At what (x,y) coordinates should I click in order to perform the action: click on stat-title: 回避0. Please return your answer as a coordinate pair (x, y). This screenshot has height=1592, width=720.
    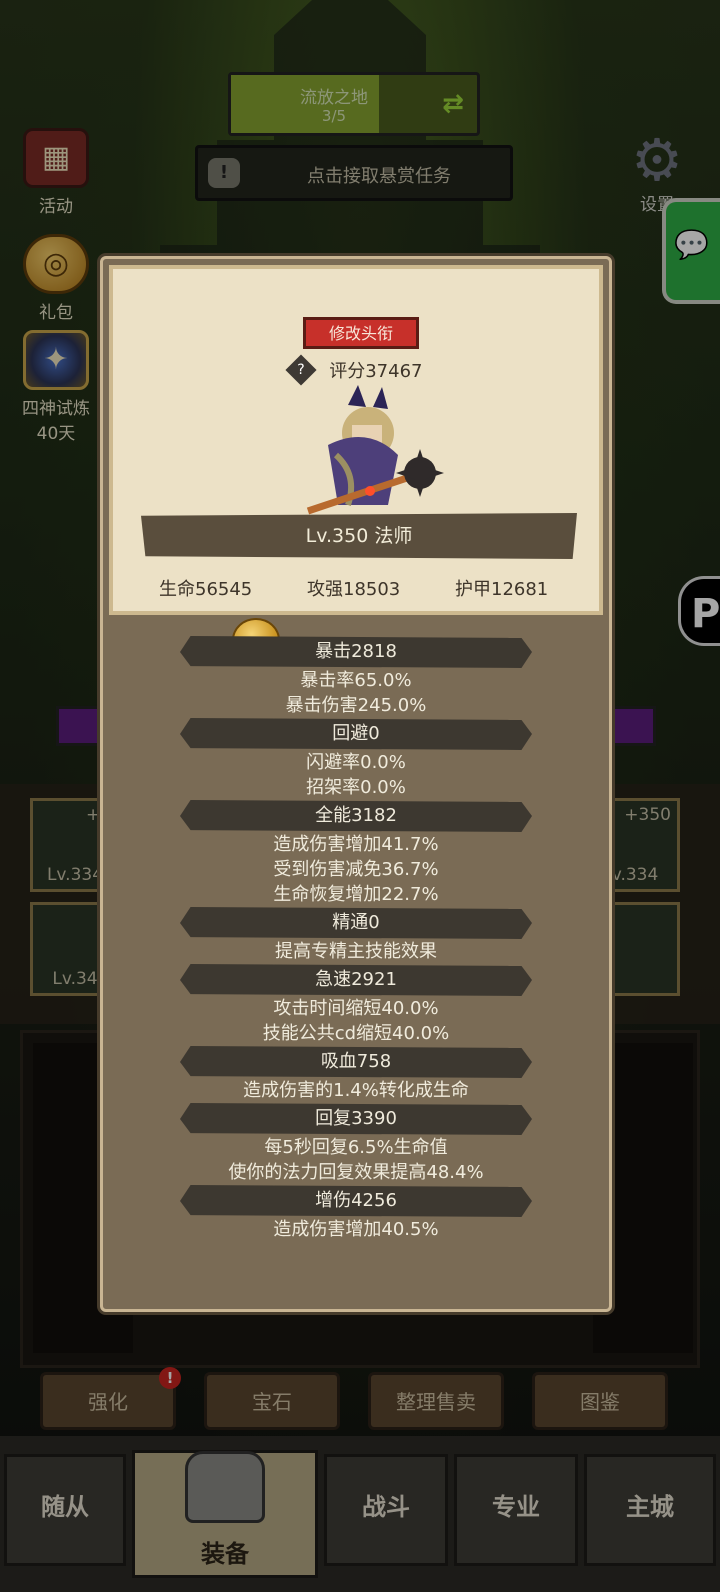
    Looking at the image, I should click on (356, 734).